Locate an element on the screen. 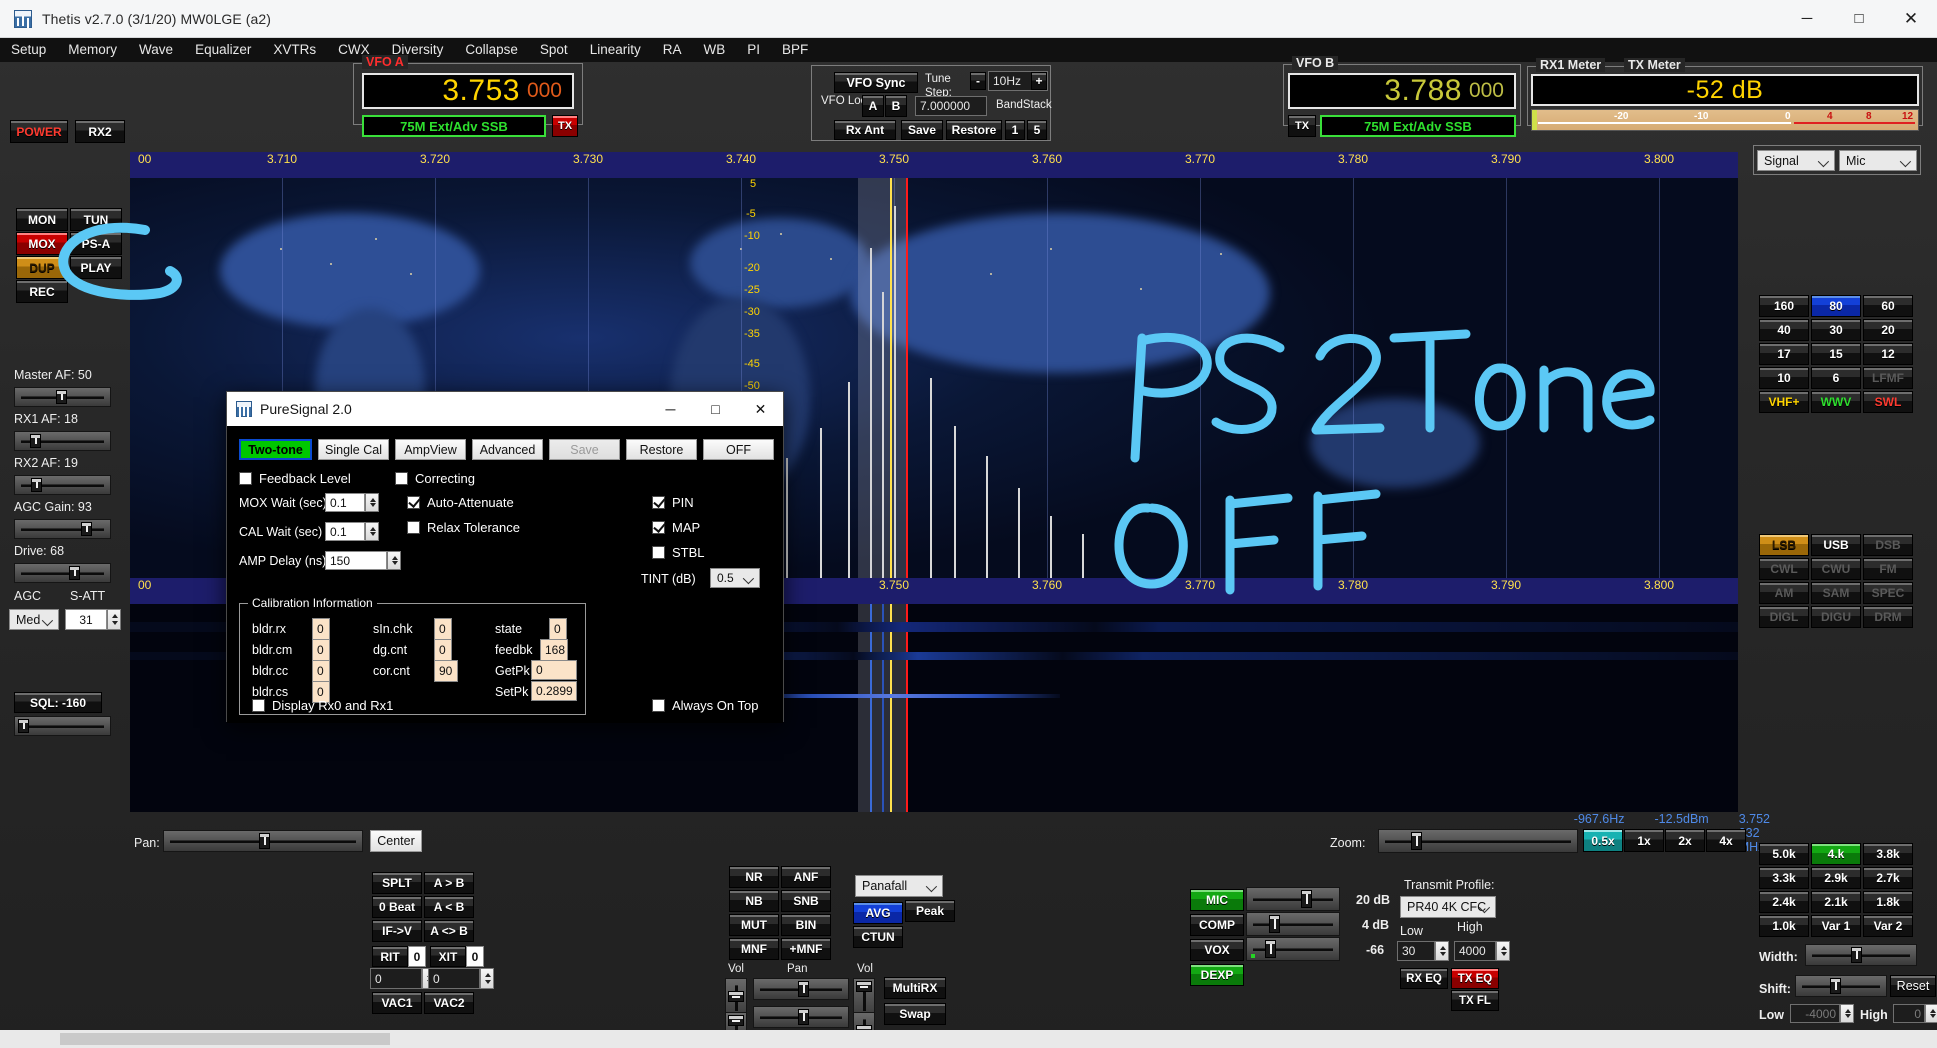 This screenshot has width=1937, height=1048. bandstack-restore-button: Restore is located at coordinates (974, 130).